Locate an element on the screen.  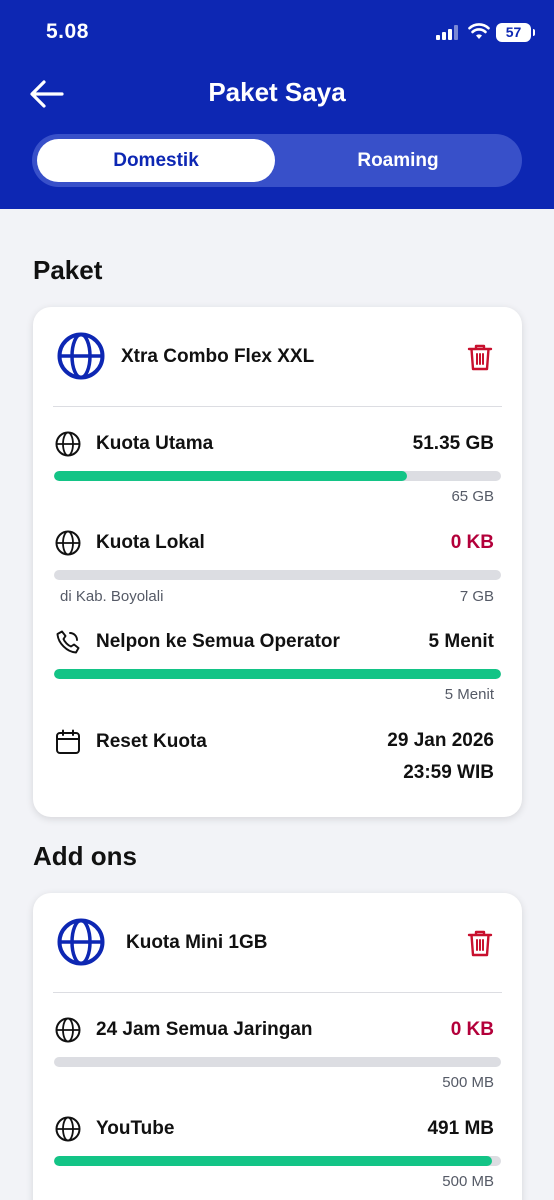
quota-label: Nelpon ke Semua Operator is located at coordinates (218, 641).